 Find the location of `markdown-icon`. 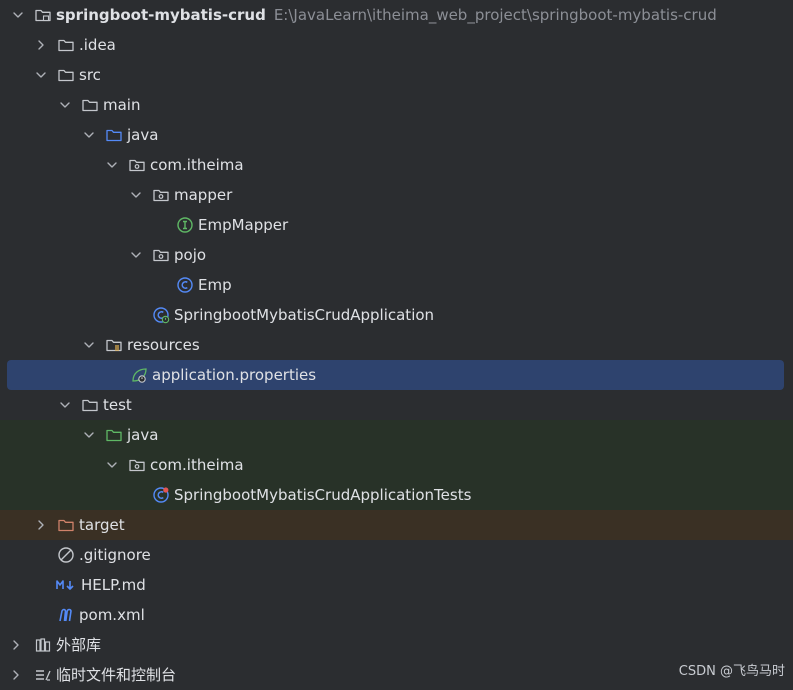

markdown-icon is located at coordinates (66, 585).